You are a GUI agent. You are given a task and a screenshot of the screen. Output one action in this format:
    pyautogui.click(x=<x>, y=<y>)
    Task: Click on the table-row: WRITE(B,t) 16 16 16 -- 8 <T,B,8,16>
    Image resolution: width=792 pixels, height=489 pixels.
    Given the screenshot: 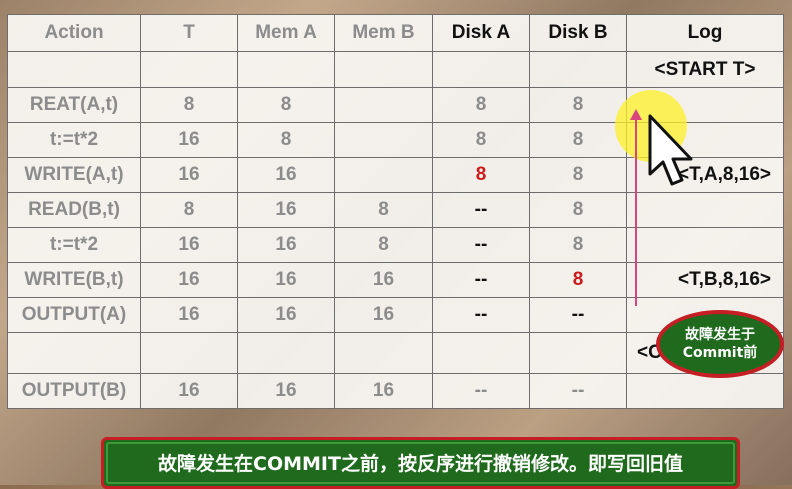 What is the action you would take?
    pyautogui.click(x=395, y=280)
    